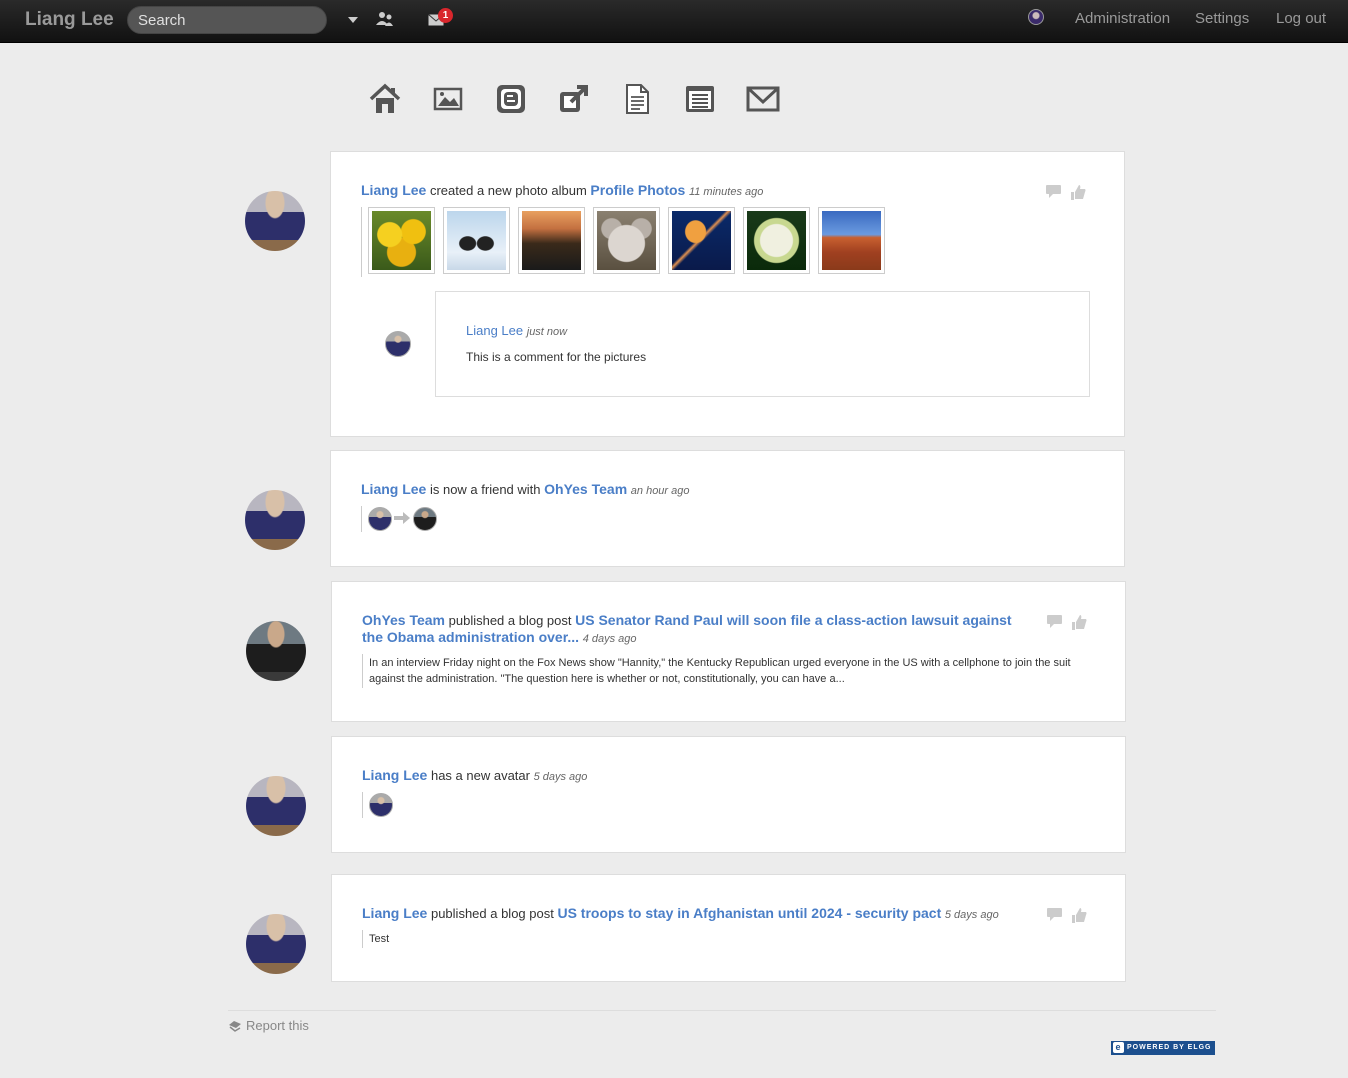  Describe the element at coordinates (728, 794) in the screenshot. I see `river-item-avatar: Liang Lee has a new avatar 5 days ago` at that location.